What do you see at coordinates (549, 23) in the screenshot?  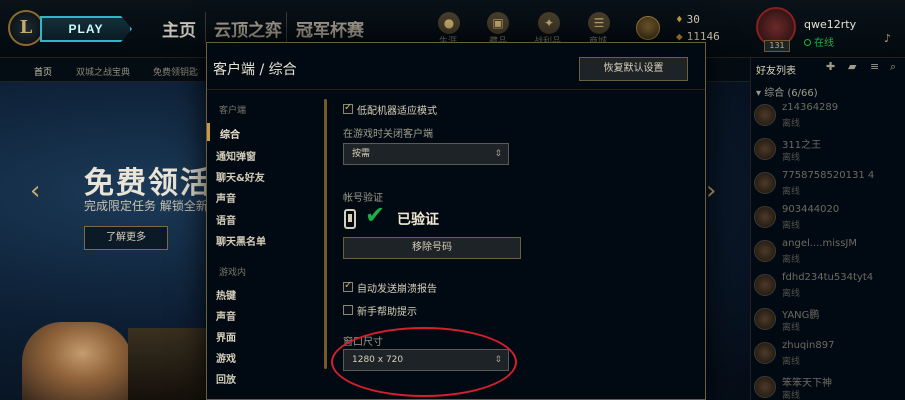 I see `loot-icon: ✦` at bounding box center [549, 23].